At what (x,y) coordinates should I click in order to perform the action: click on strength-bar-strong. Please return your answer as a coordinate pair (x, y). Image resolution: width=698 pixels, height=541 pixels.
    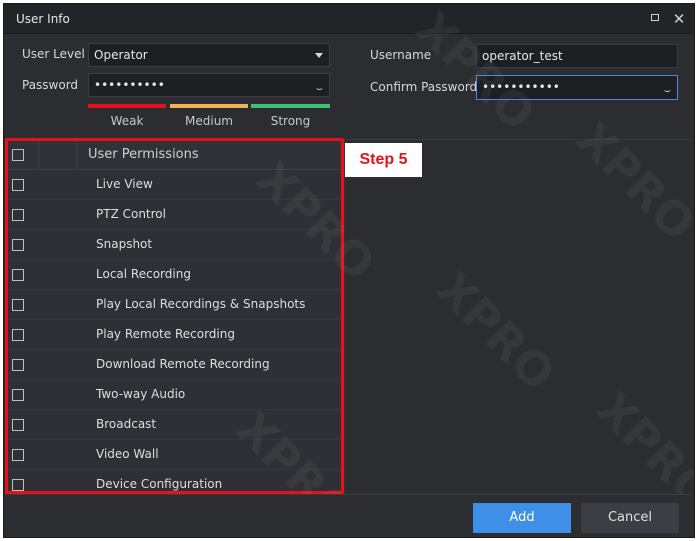
    Looking at the image, I should click on (290, 106).